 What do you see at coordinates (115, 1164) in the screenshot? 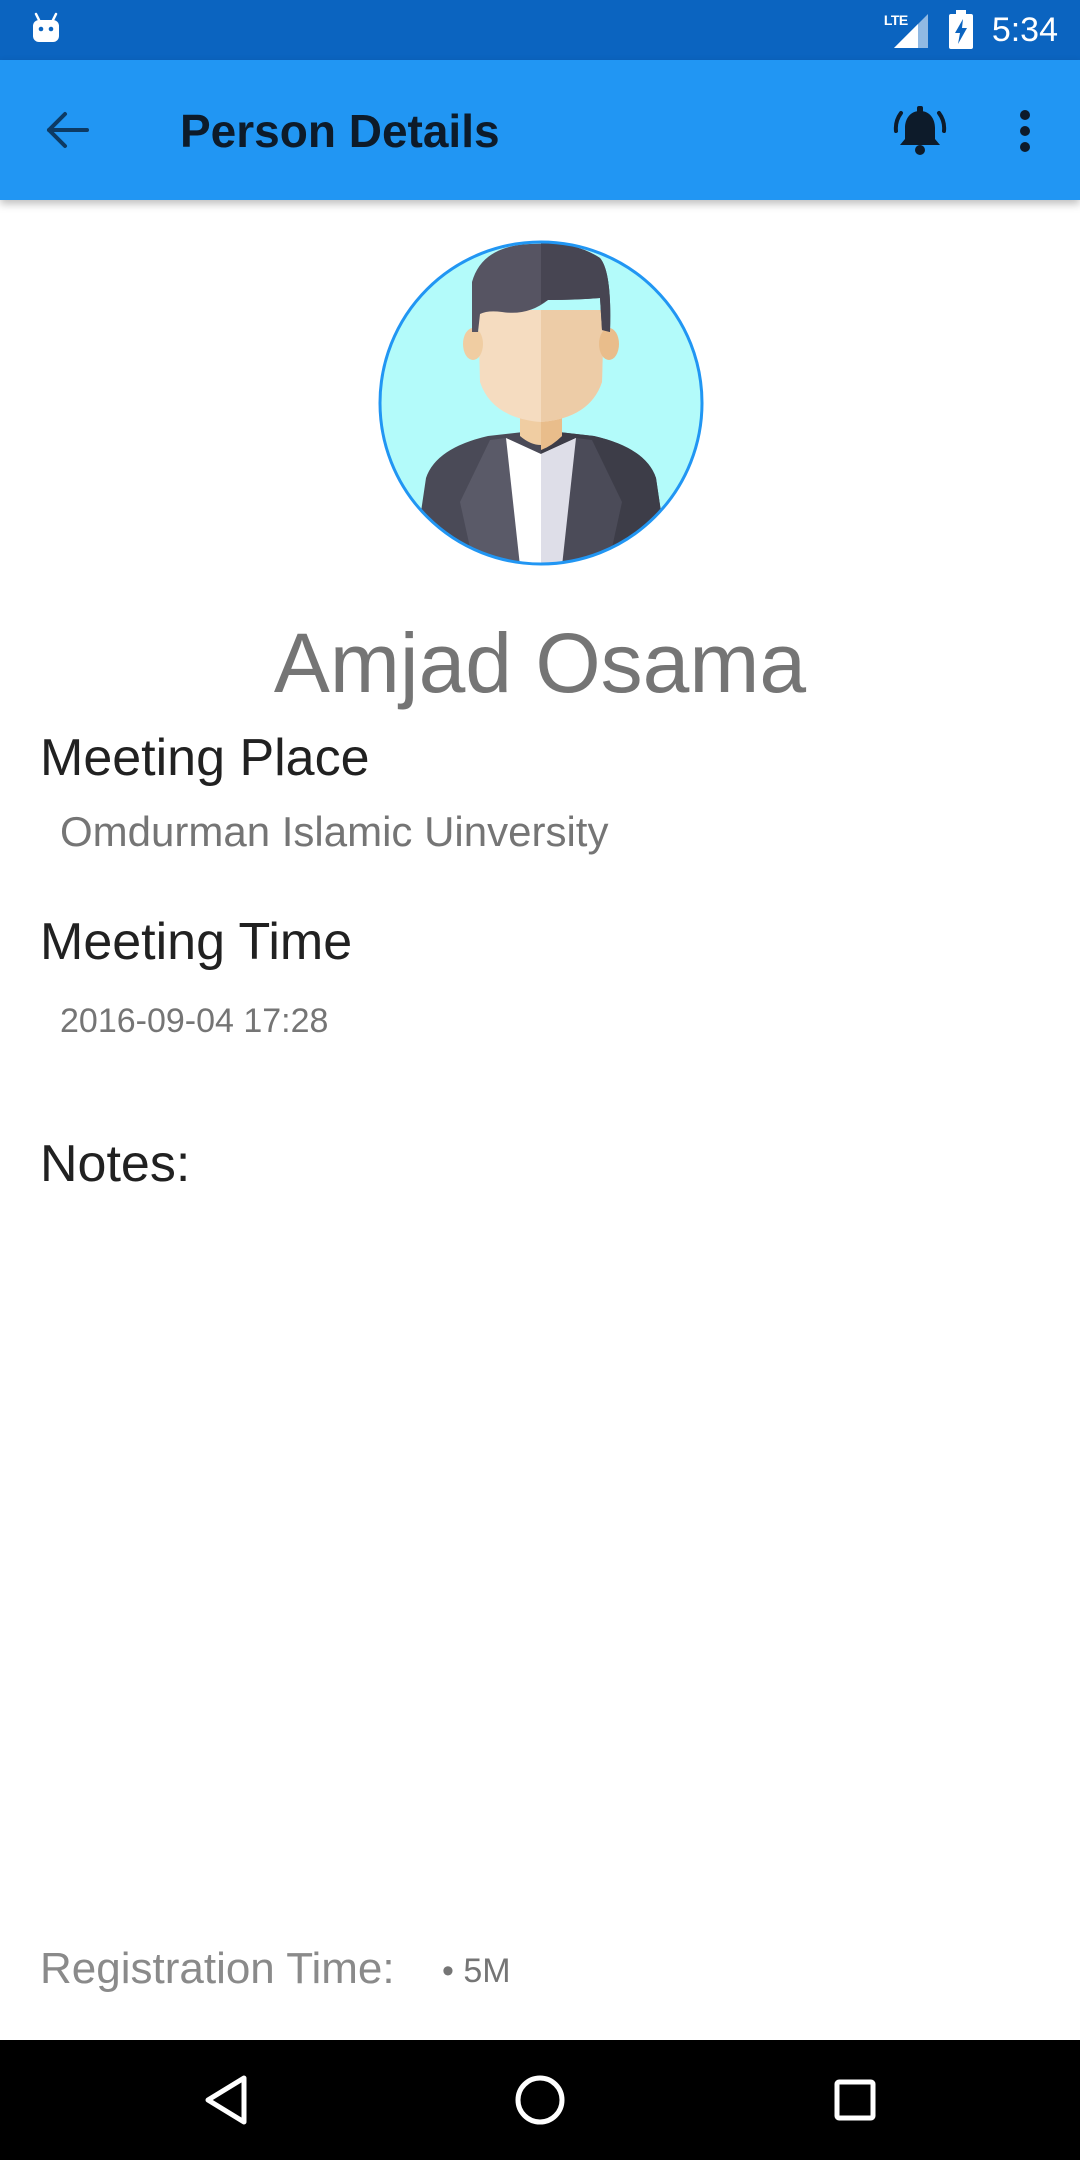
I see `notes-label: Notes:` at bounding box center [115, 1164].